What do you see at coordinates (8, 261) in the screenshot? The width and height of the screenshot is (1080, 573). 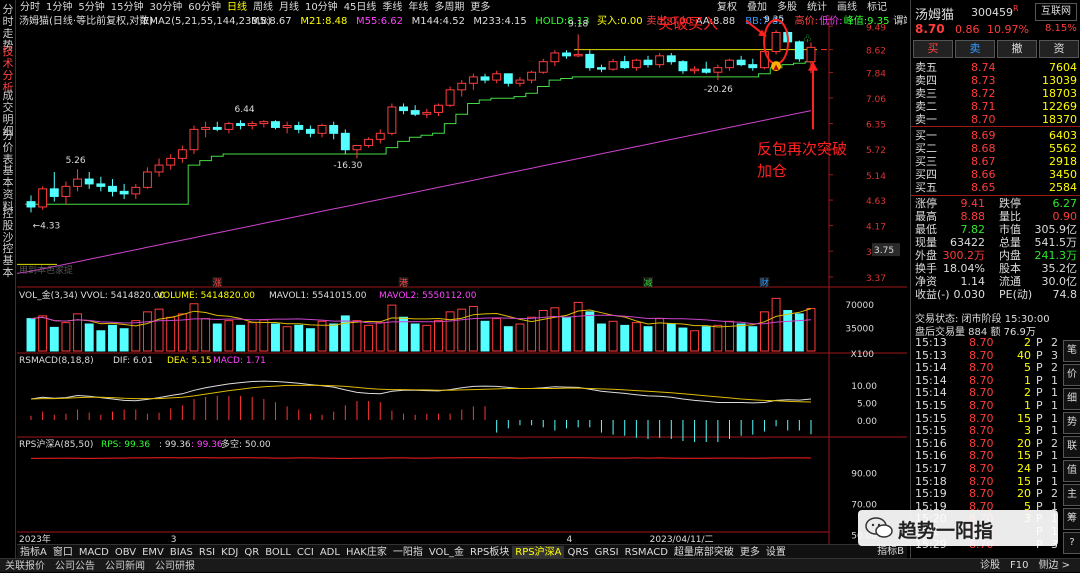 I see `left-tab: 控基本` at bounding box center [8, 261].